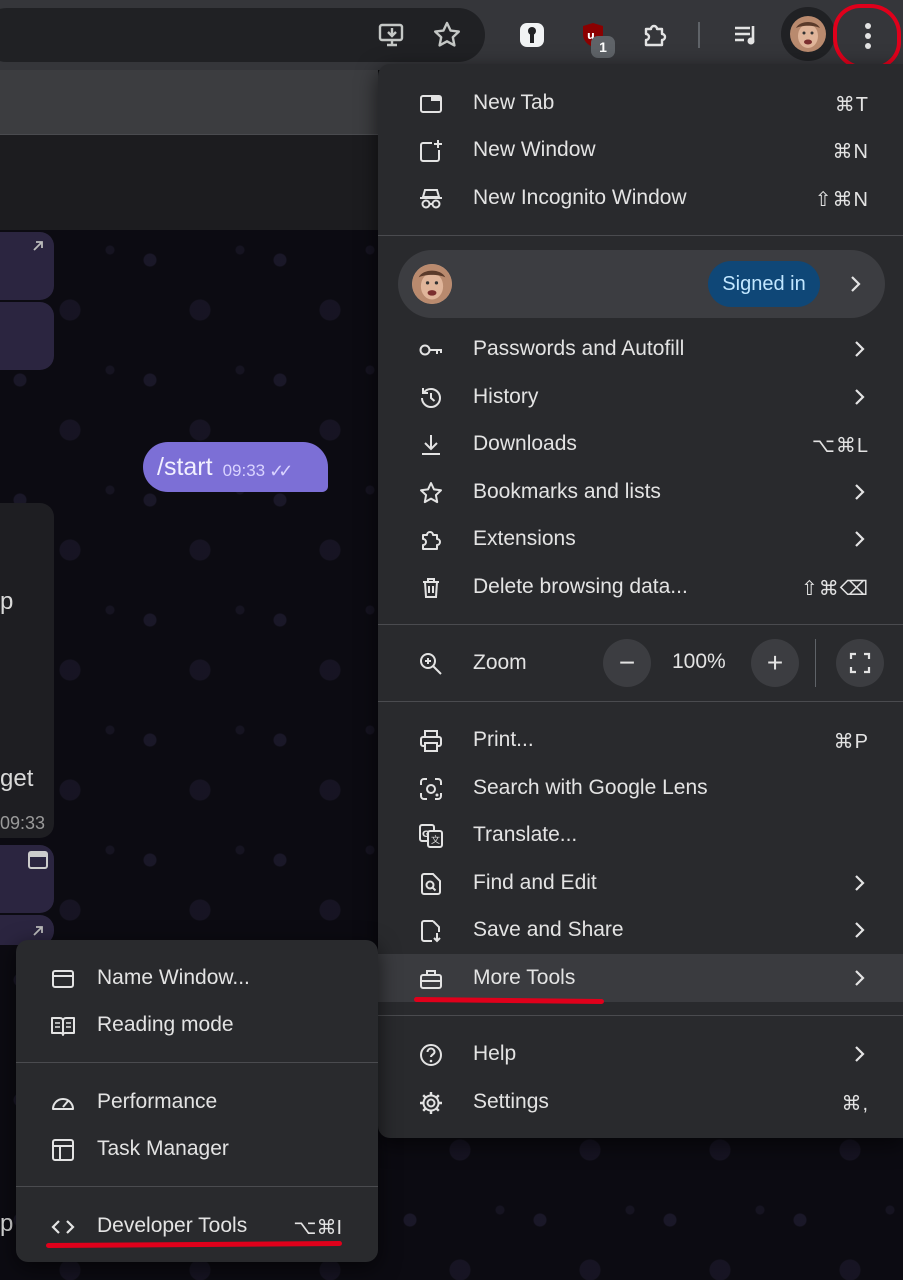  I want to click on zoom-icon, so click(431, 664).